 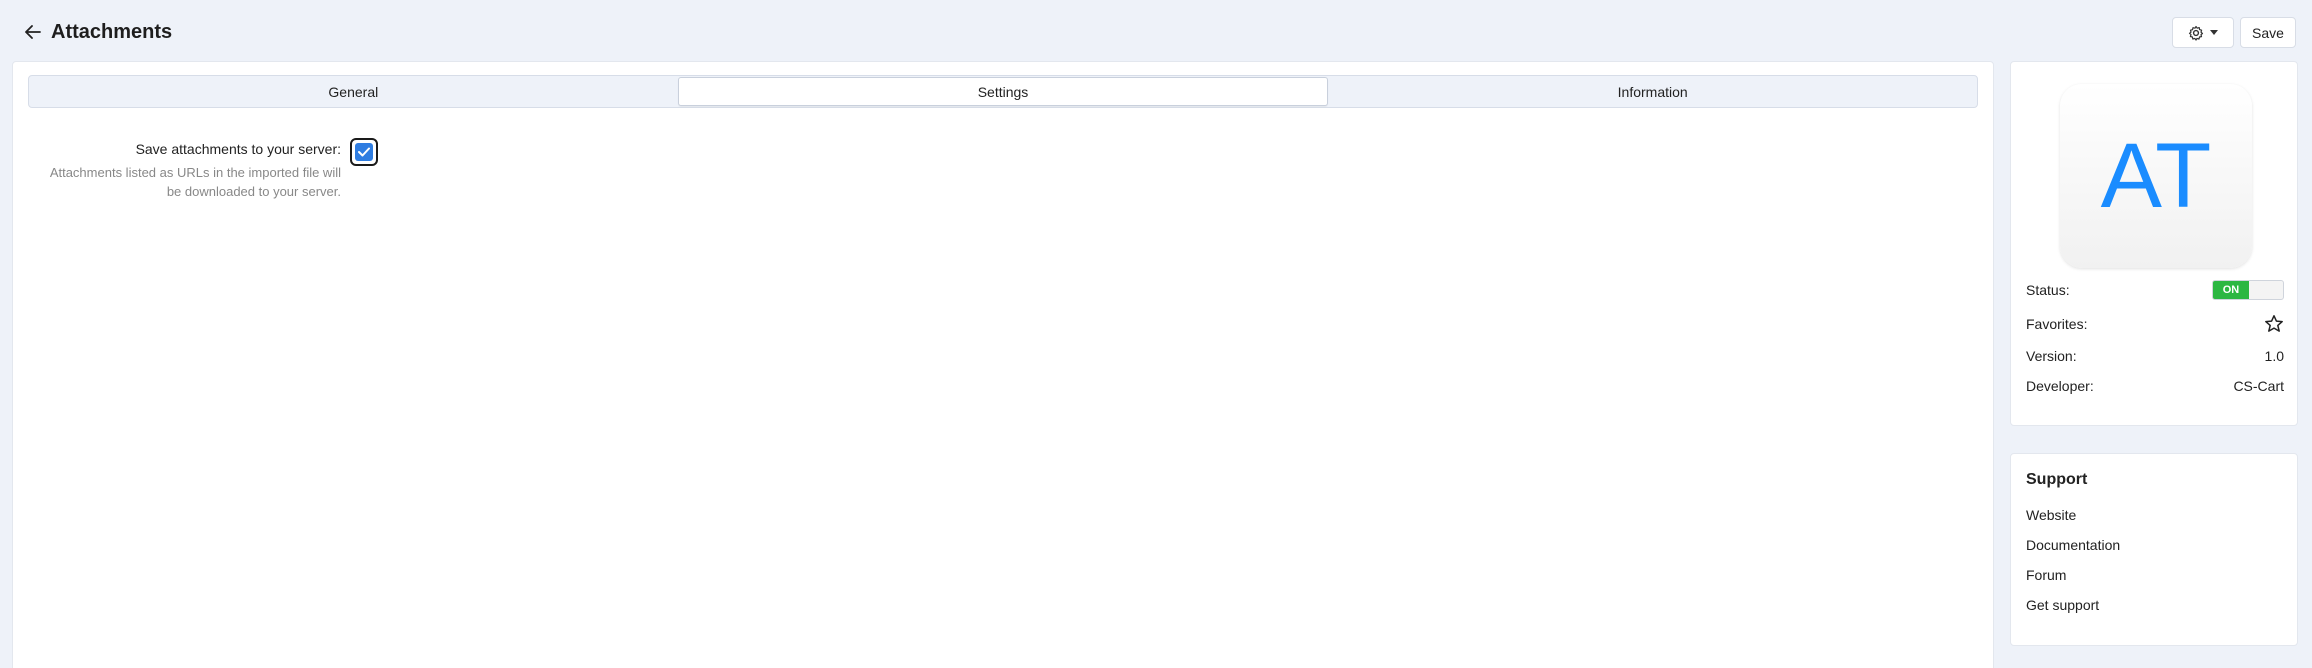 I want to click on save-attachments-checkbox, so click(x=364, y=152).